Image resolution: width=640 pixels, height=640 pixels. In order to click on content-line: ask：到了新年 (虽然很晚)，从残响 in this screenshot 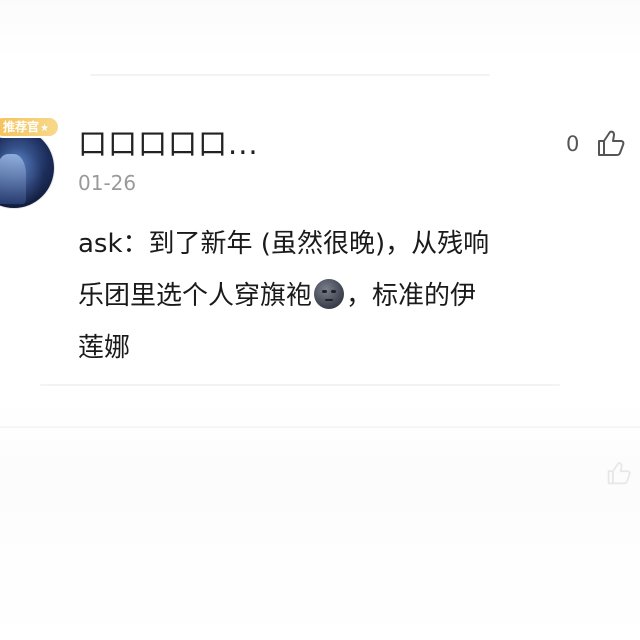, I will do `click(284, 244)`.